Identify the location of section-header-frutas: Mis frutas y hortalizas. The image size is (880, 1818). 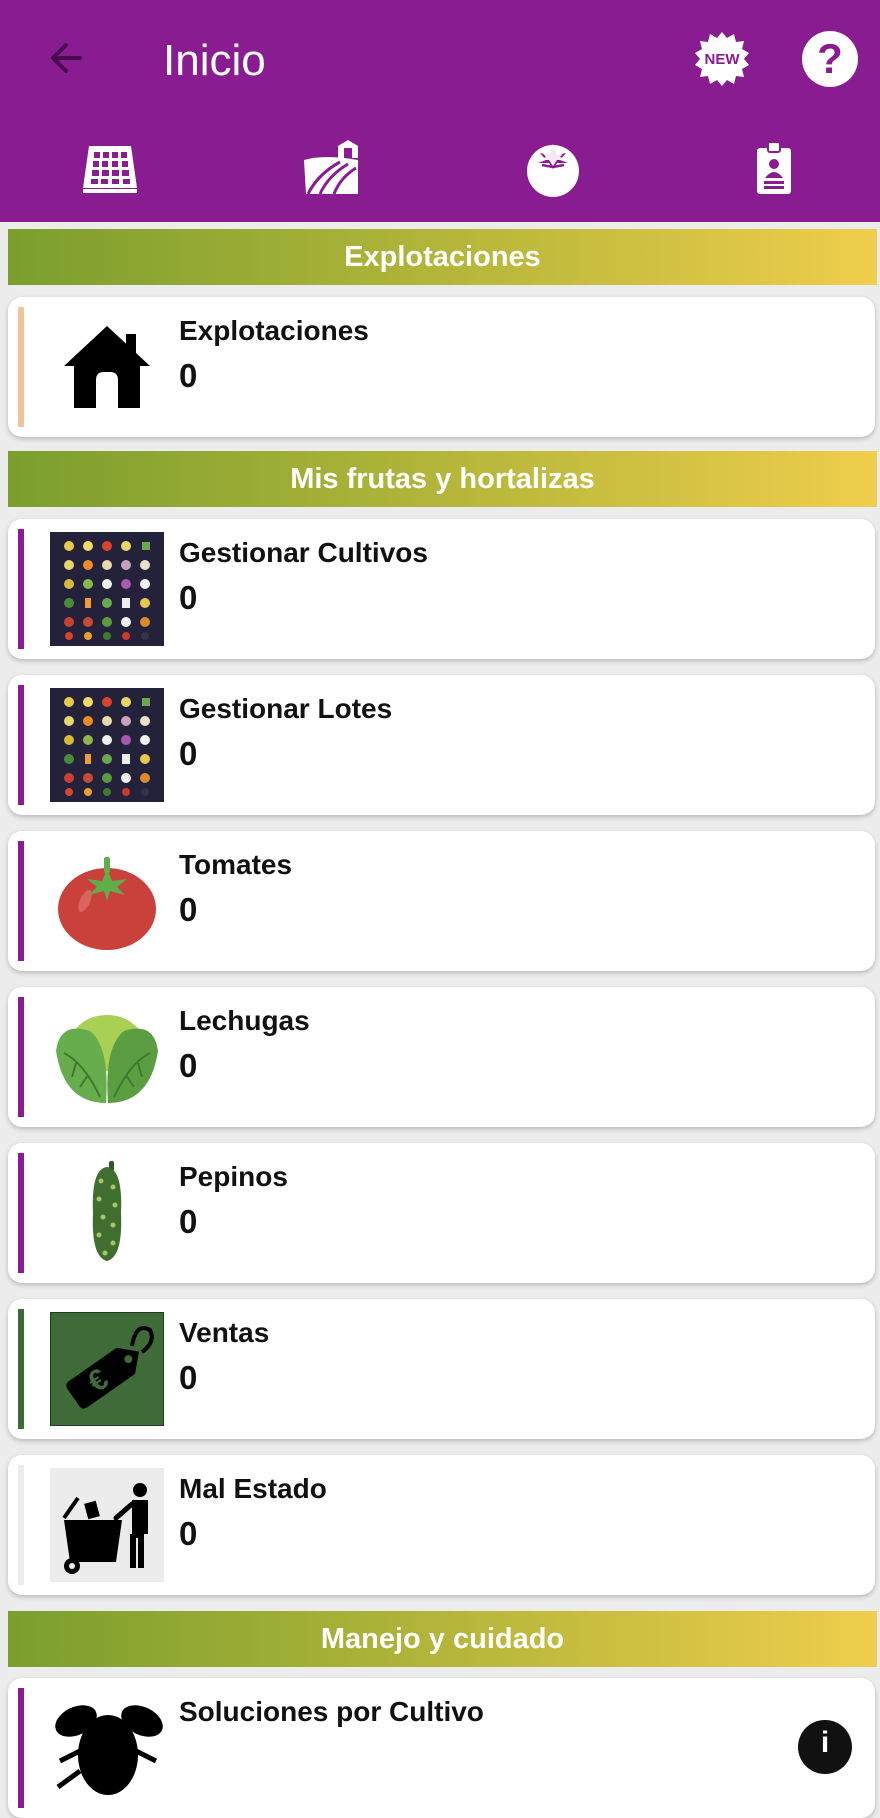
(442, 479).